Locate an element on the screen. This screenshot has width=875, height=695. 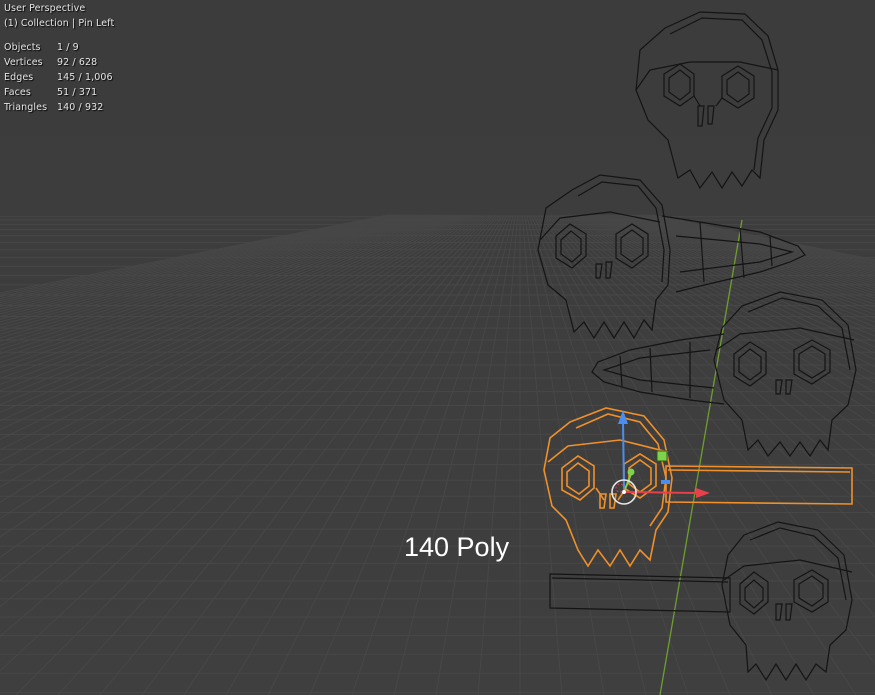
stat-row: Vertices 92 / 628 is located at coordinates (59, 62).